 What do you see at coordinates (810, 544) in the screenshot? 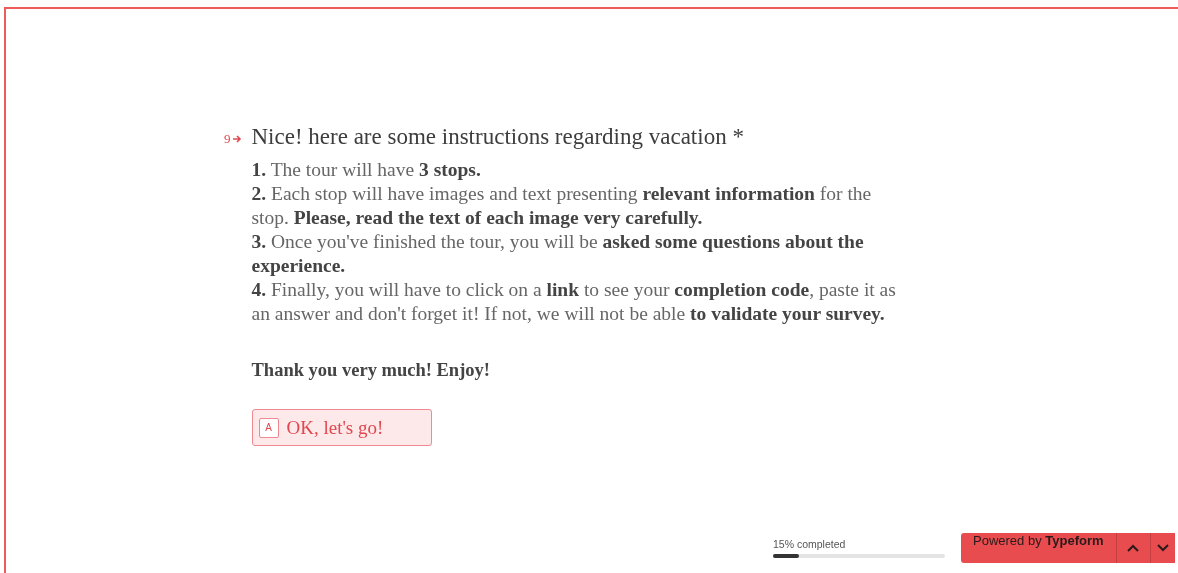
I see `progress-label: 15% completed` at bounding box center [810, 544].